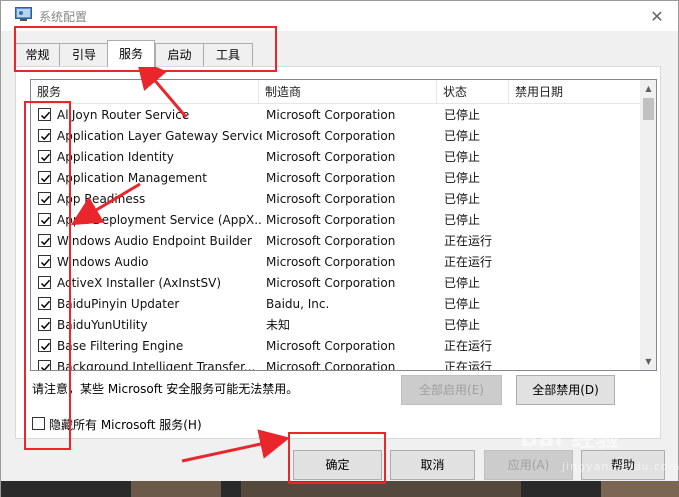  I want to click on service-name: Application Identity, so click(115, 157).